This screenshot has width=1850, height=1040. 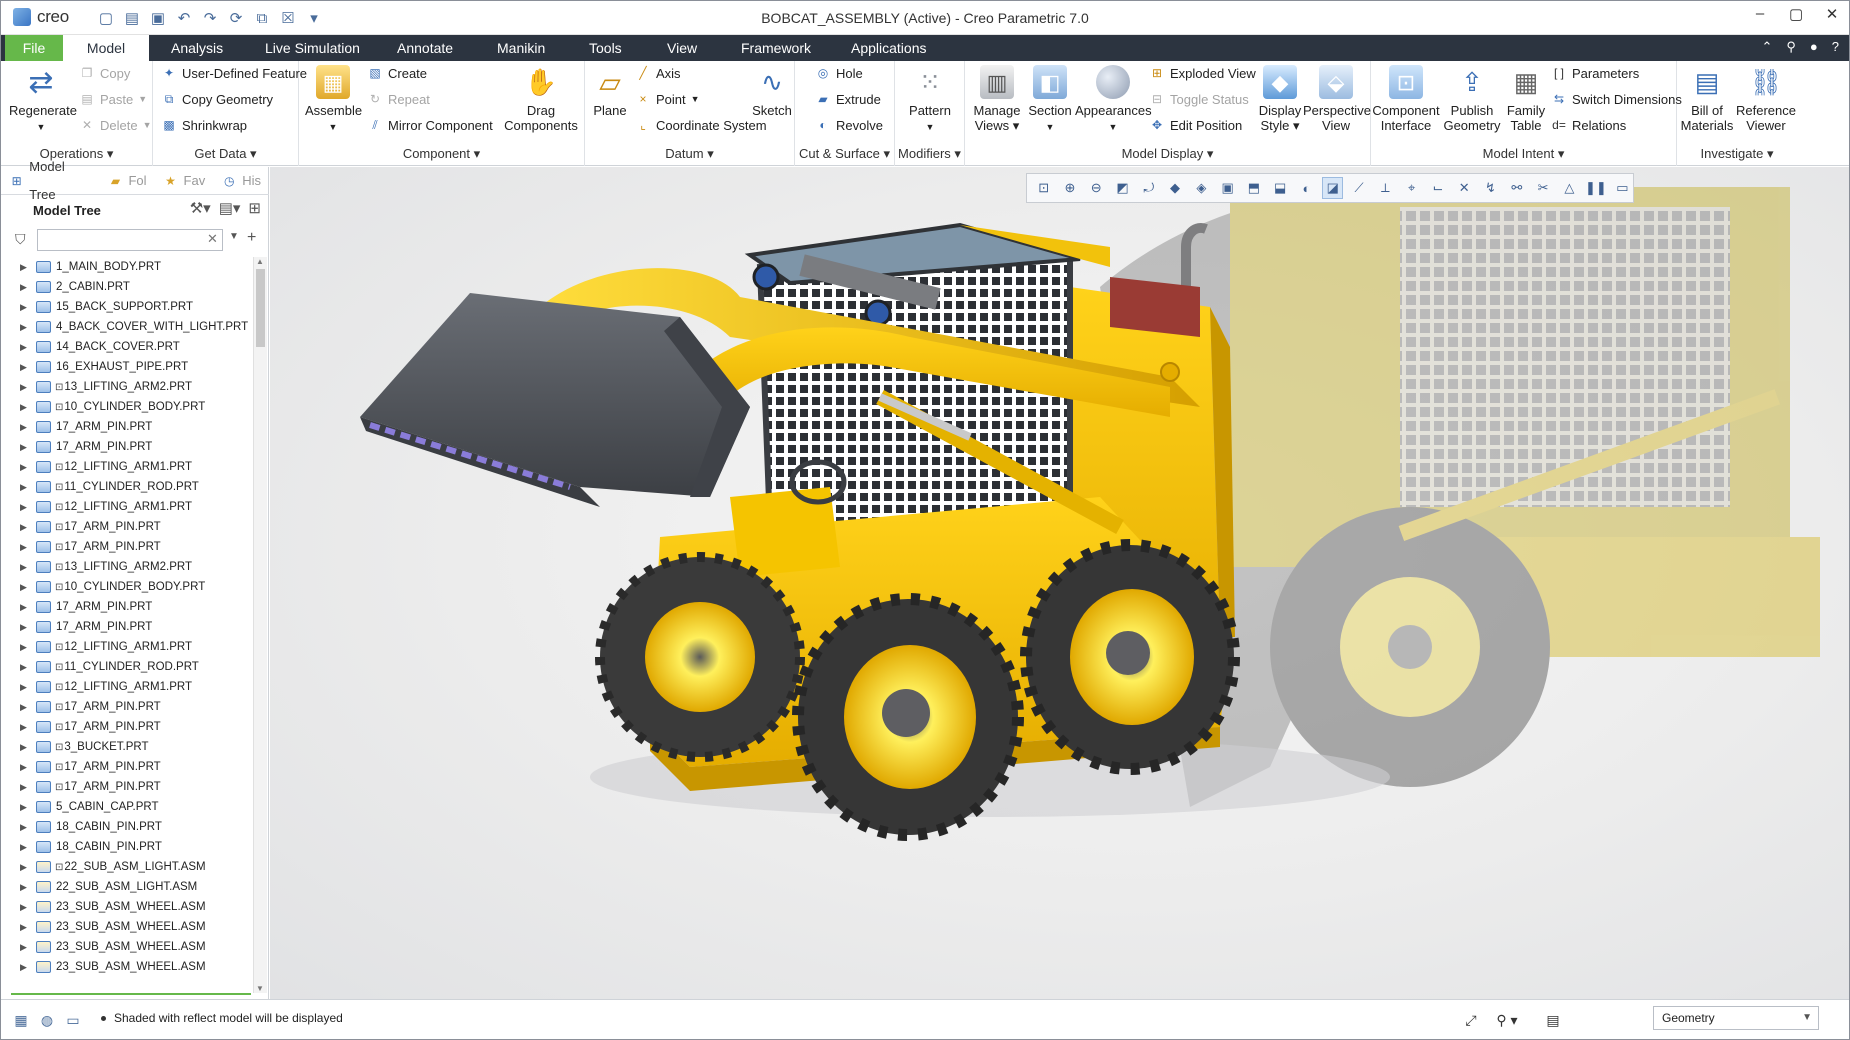 I want to click on tree-item: ▶ 17_ARM_PIN.PRT, so click(x=127, y=447).